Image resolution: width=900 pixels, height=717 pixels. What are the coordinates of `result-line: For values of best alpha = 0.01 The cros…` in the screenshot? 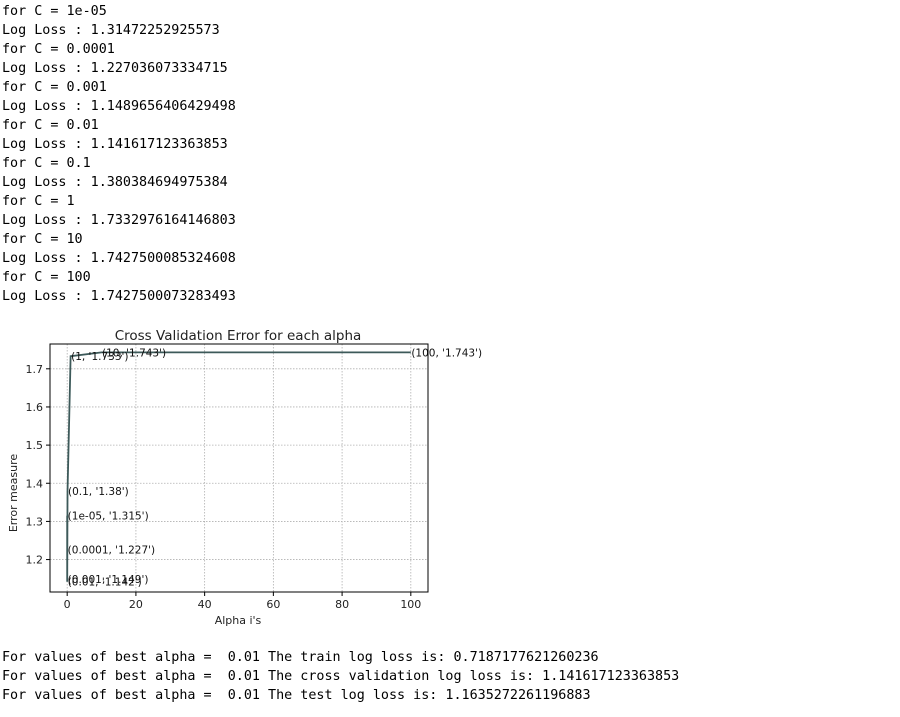 It's located at (341, 676).